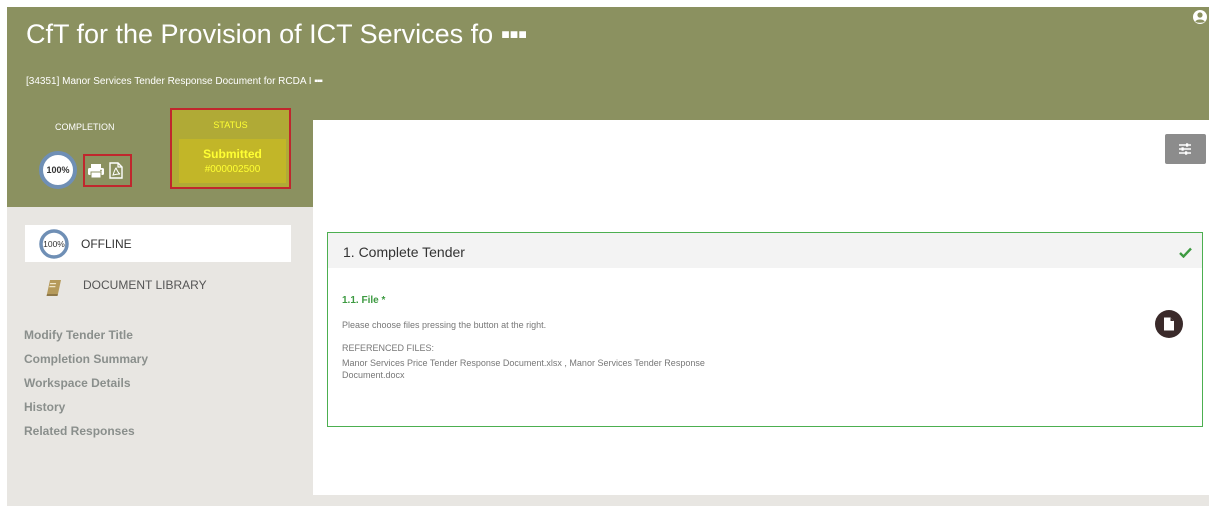 This screenshot has height=506, width=1209. I want to click on sidebar-link-completion-summary: Completion Summary, so click(86, 359).